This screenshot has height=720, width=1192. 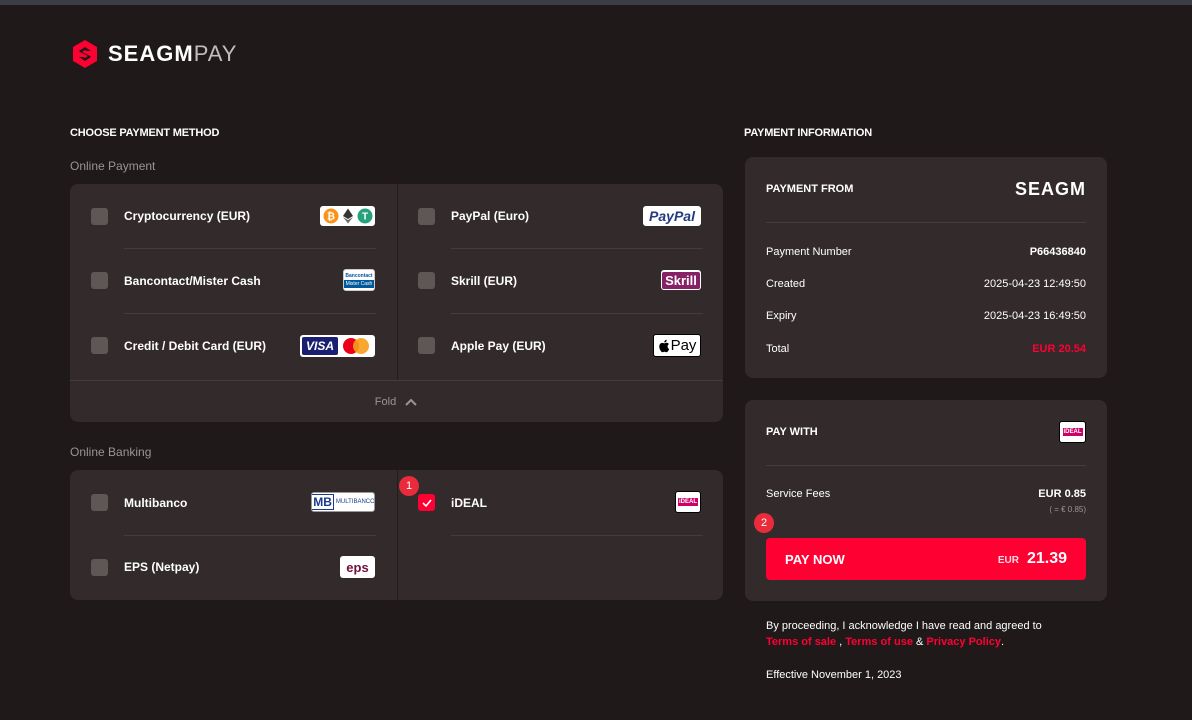 I want to click on checkbox-apple-pay, so click(x=426, y=345).